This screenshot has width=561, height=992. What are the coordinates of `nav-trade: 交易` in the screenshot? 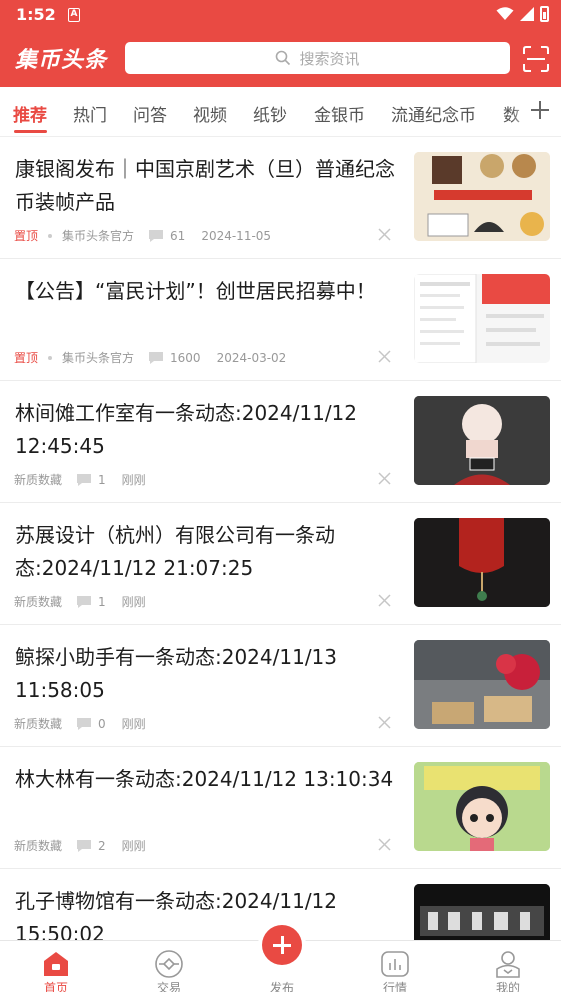 It's located at (169, 966).